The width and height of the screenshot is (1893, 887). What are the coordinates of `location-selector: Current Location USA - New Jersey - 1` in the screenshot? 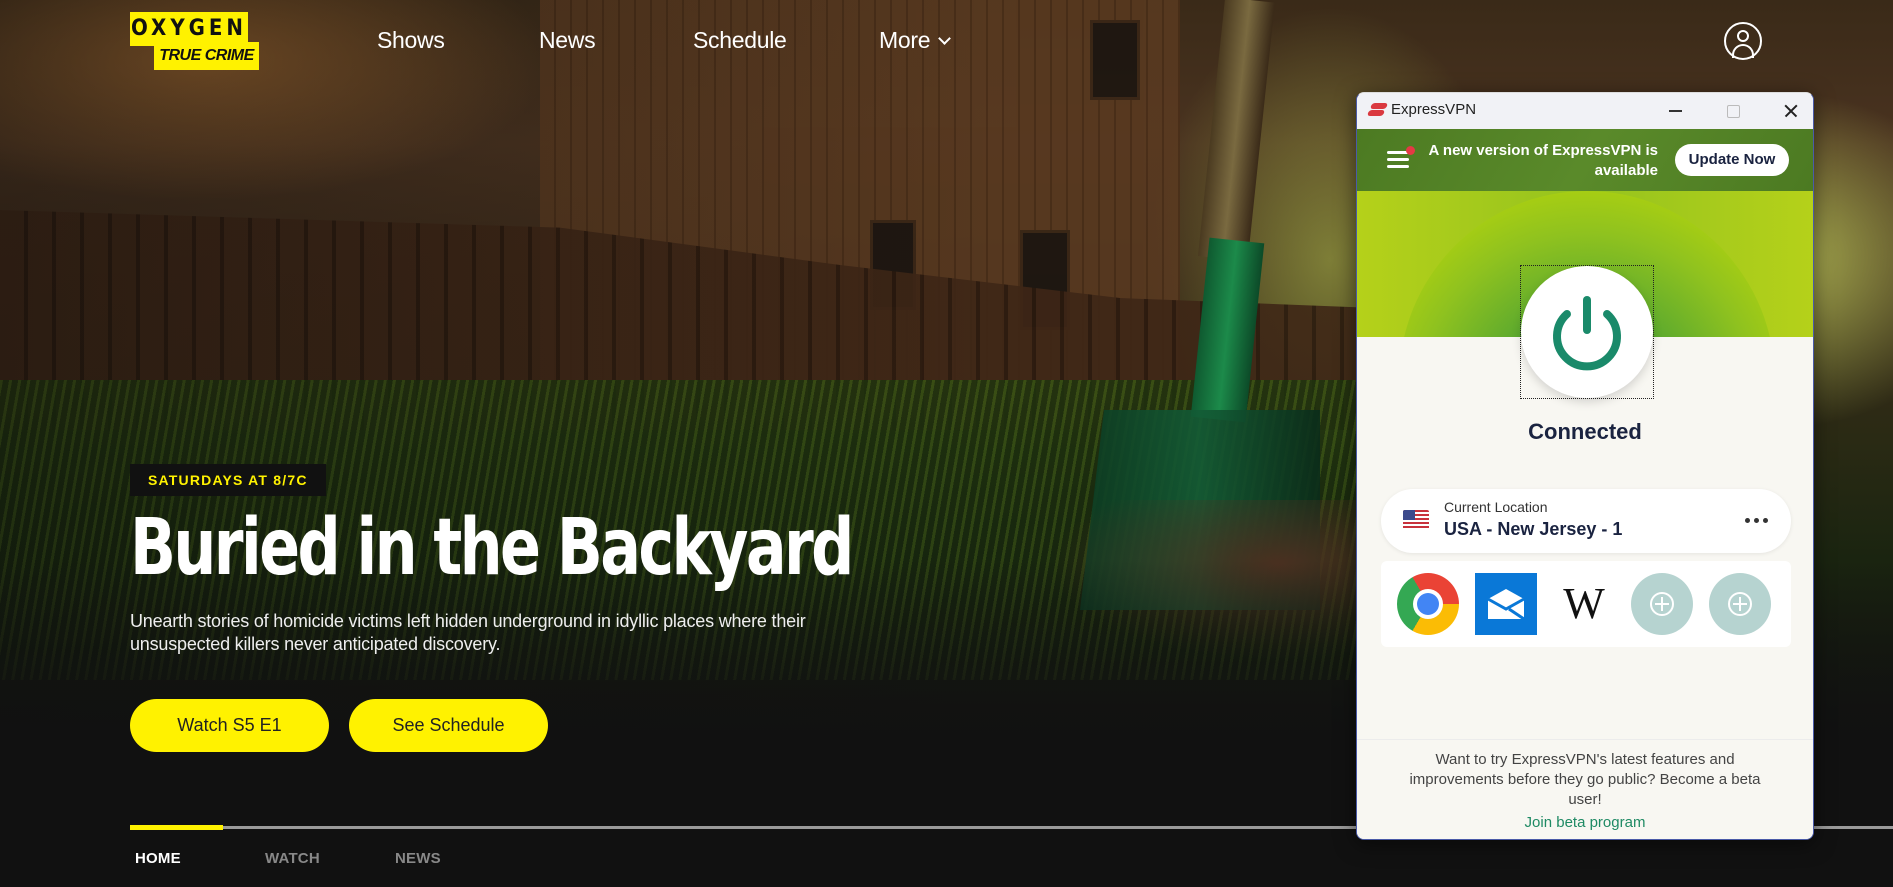 It's located at (1586, 521).